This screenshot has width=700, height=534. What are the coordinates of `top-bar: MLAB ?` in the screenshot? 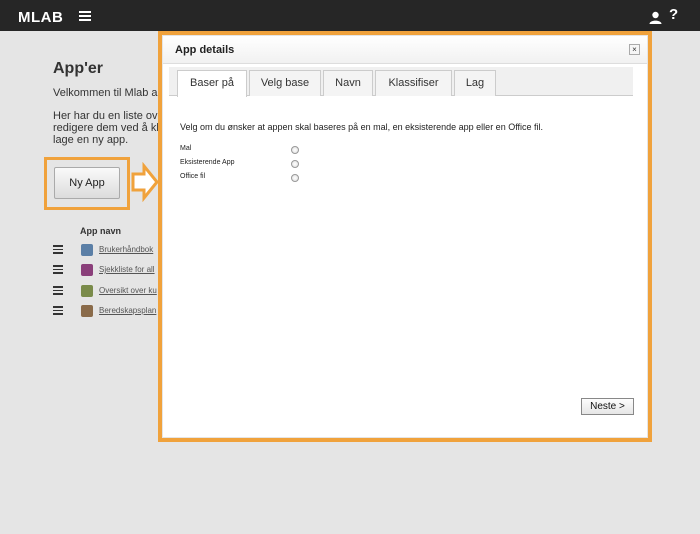 It's located at (350, 15).